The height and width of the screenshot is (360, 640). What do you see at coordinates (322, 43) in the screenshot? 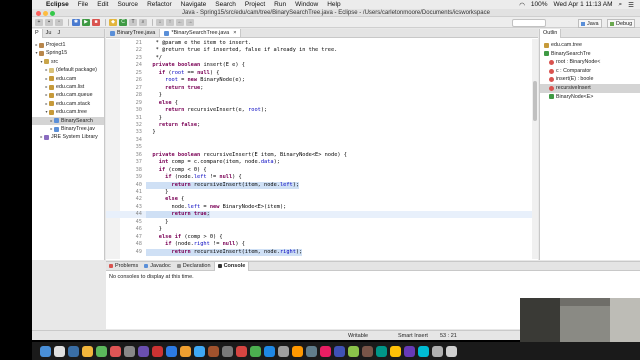
I see `code-line: 21 * @param e the item to insert.` at bounding box center [322, 43].